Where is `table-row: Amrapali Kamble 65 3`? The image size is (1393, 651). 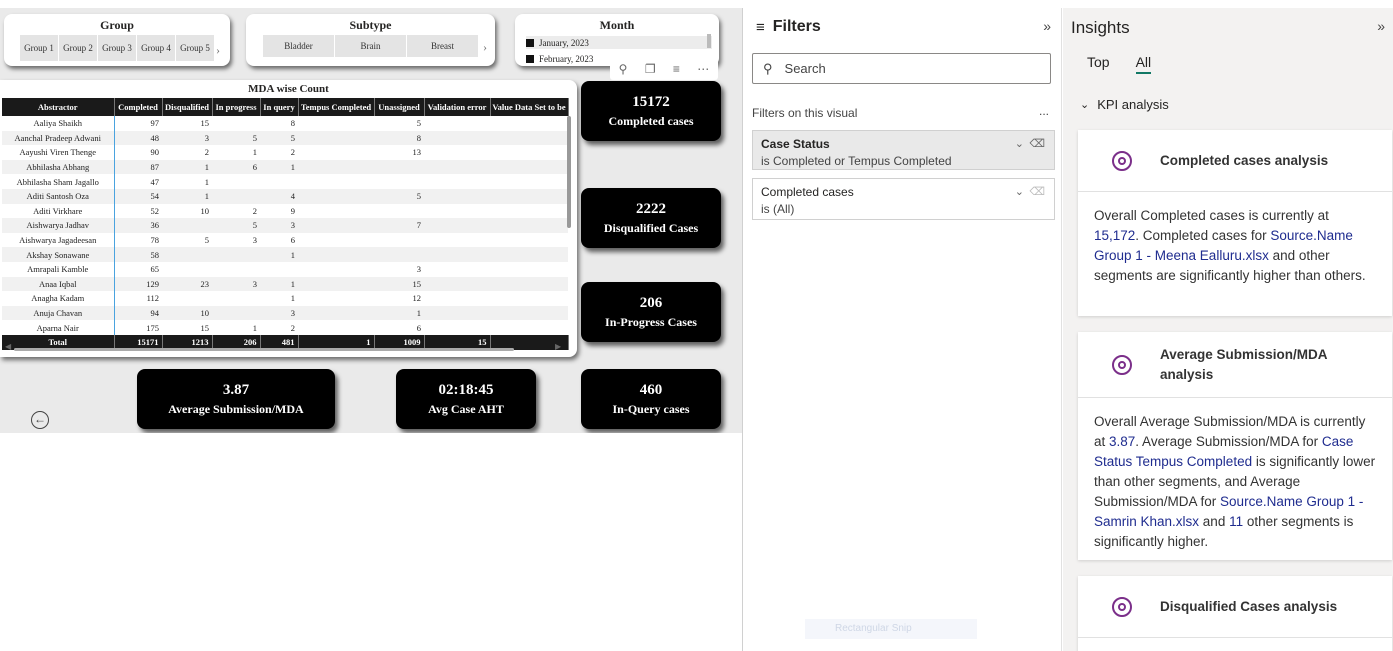 table-row: Amrapali Kamble 65 3 is located at coordinates (285, 269).